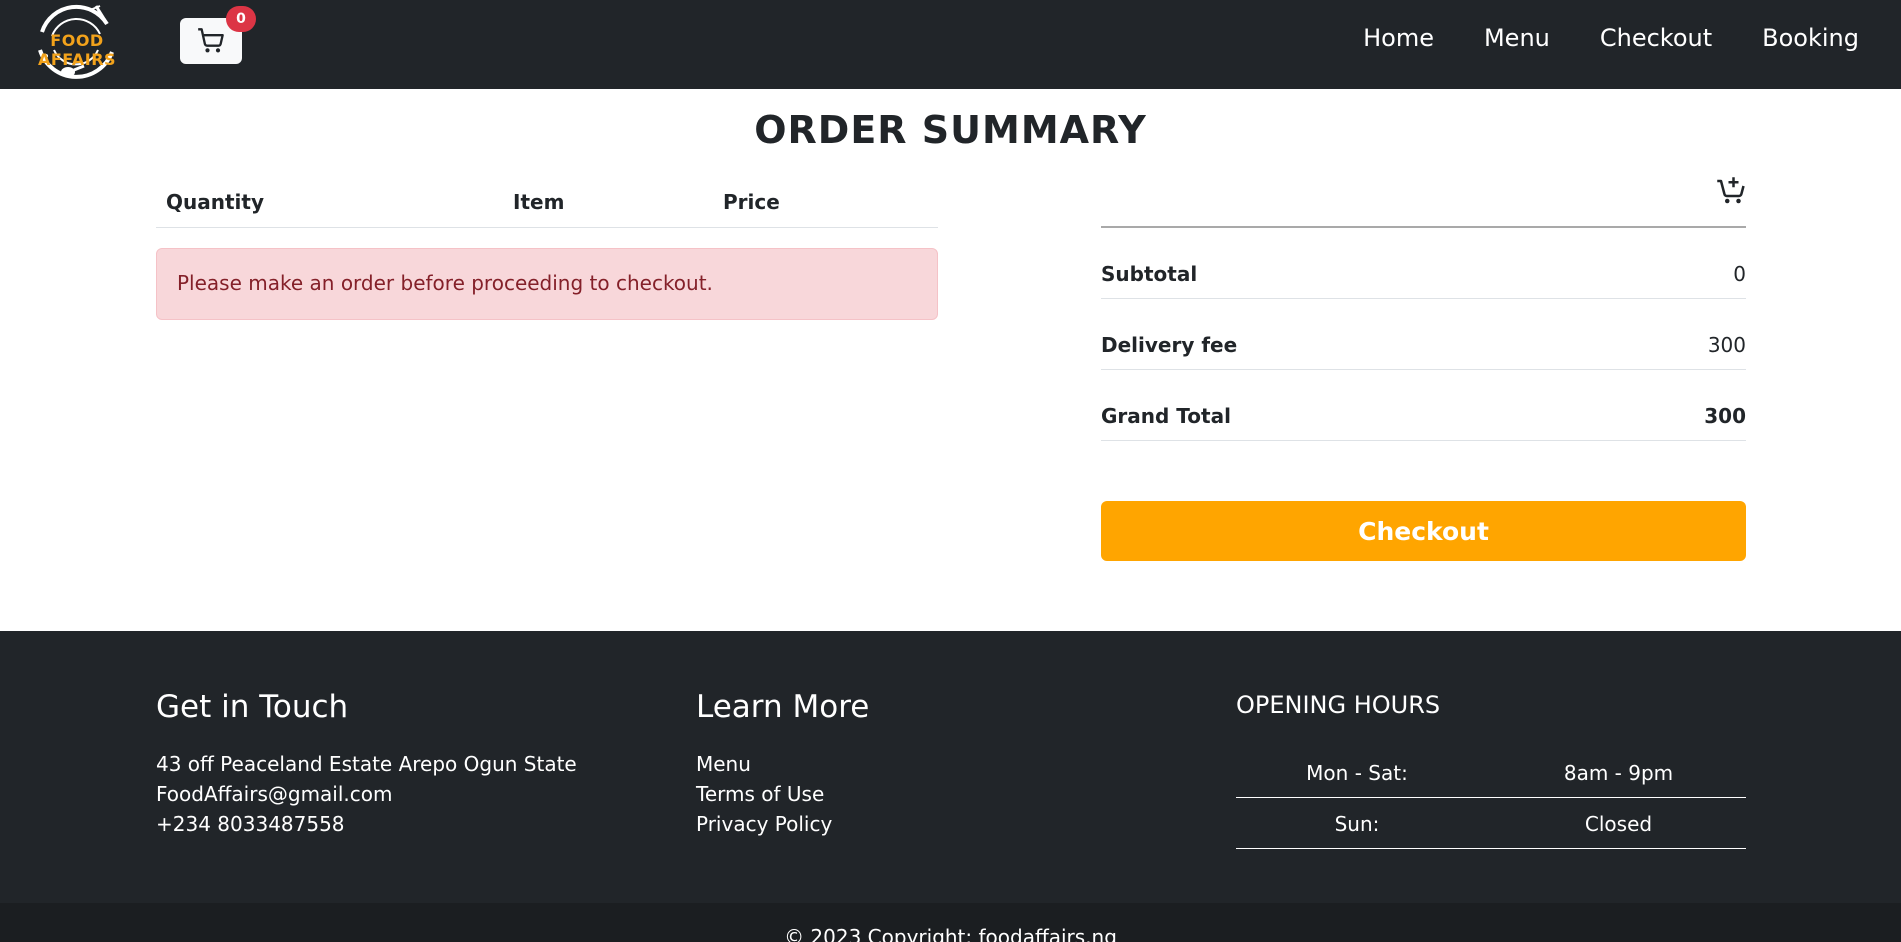 The width and height of the screenshot is (1901, 942). I want to click on hours-time: 8am - 9pm, so click(1618, 773).